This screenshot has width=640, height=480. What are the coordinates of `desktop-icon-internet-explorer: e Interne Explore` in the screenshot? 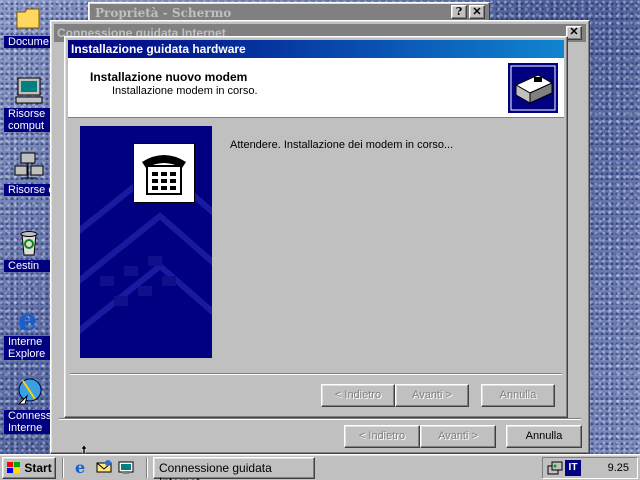 It's located at (29, 331).